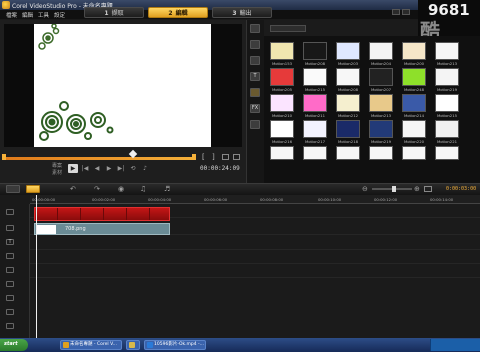 The image size is (480, 352). I want to click on filter-icon, so click(255, 124).